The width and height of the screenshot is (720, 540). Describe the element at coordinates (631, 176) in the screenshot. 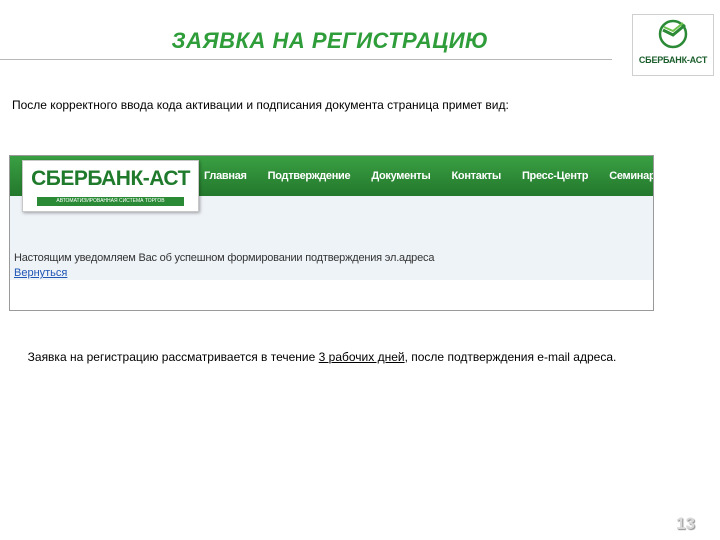

I see `nav-link-seminars: Семинары` at that location.